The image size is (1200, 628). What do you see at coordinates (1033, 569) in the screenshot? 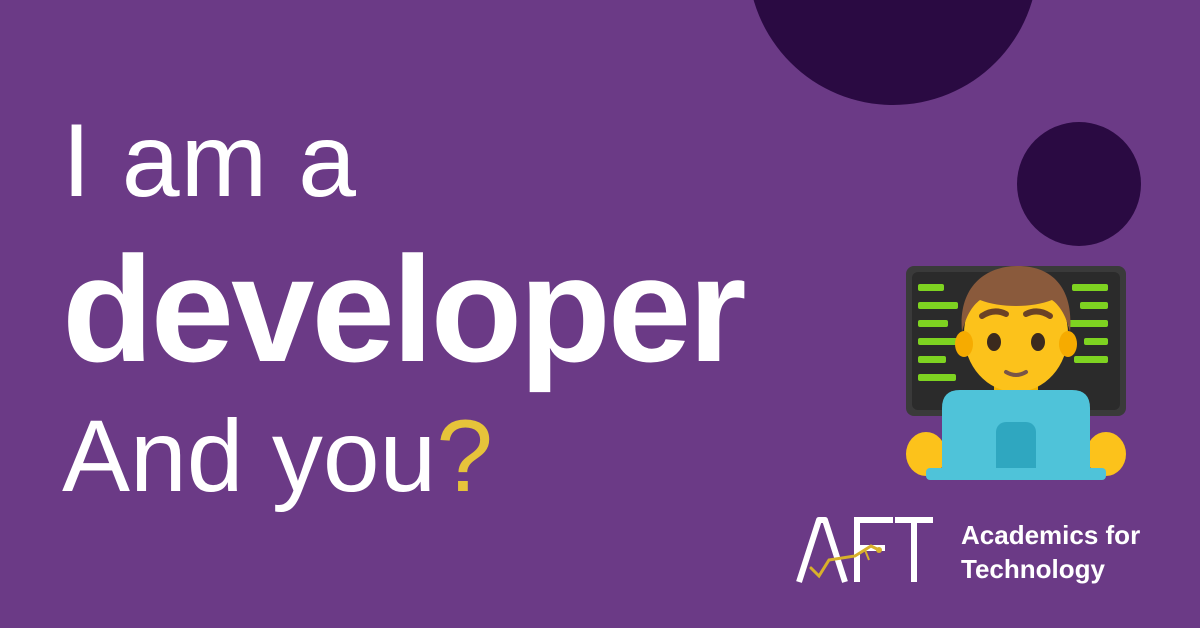
I see `brand-name-line-2: Technology` at bounding box center [1033, 569].